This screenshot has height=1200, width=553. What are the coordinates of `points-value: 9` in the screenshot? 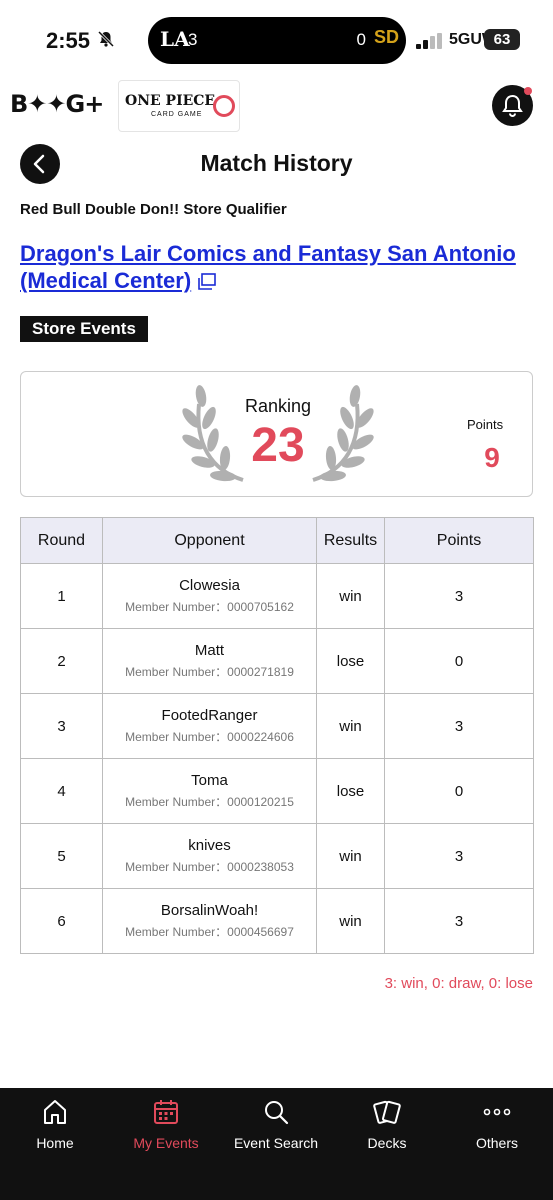 It's located at (492, 457).